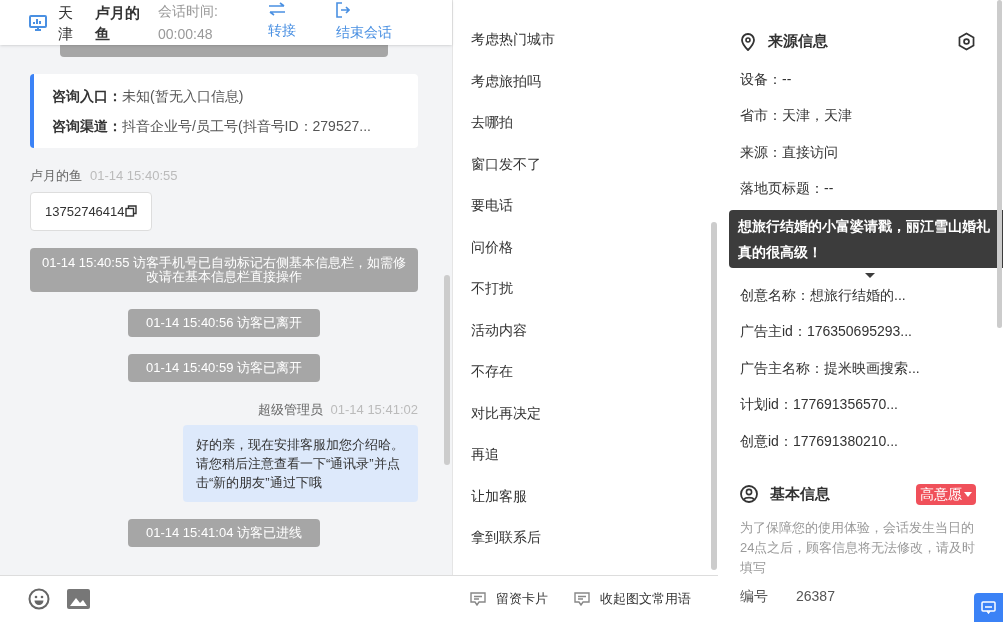 Image resolution: width=1003 pixels, height=622 pixels. Describe the element at coordinates (492, 206) in the screenshot. I see `quick-reply: 要电话` at that location.